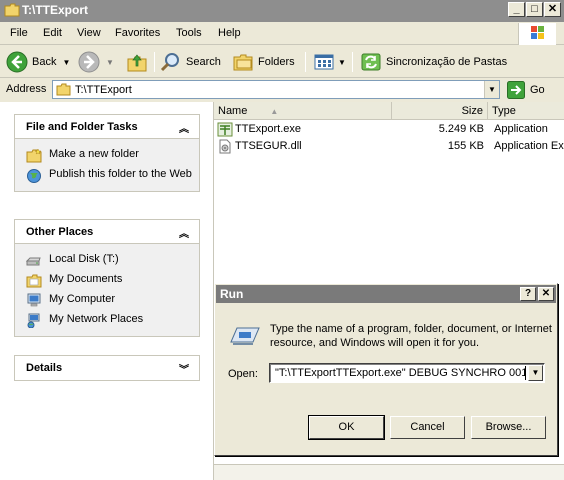  I want to click on up-folder-icon, so click(137, 63).